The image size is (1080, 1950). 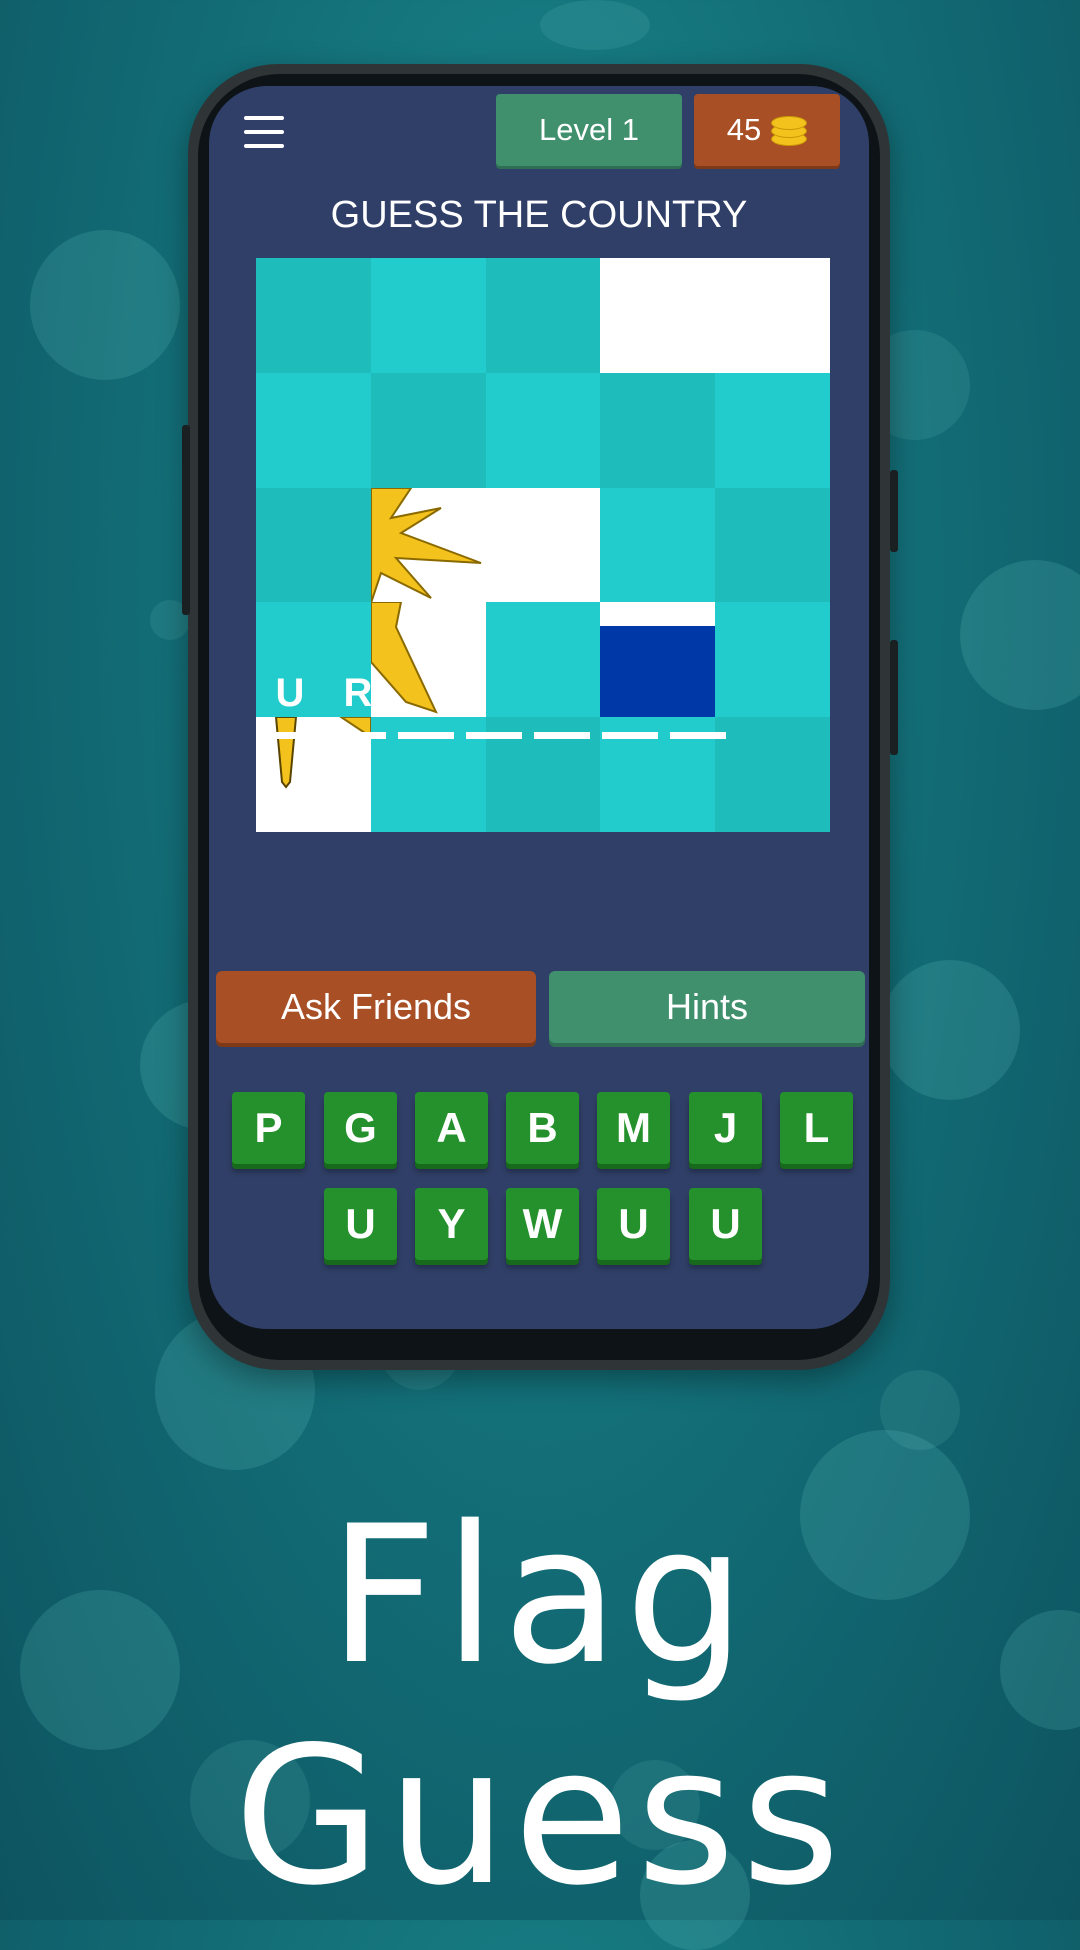 What do you see at coordinates (542, 1224) in the screenshot?
I see `letter-key: W` at bounding box center [542, 1224].